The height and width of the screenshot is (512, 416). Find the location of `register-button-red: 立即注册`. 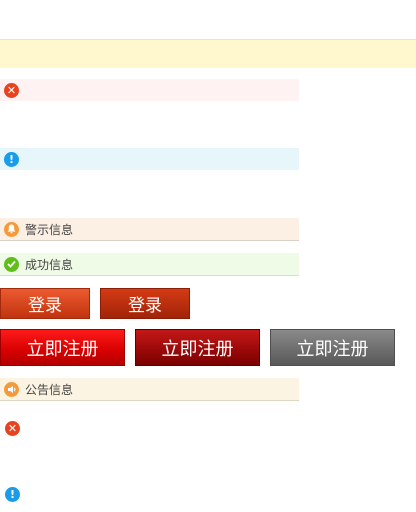

register-button-red: 立即注册 is located at coordinates (62, 347).